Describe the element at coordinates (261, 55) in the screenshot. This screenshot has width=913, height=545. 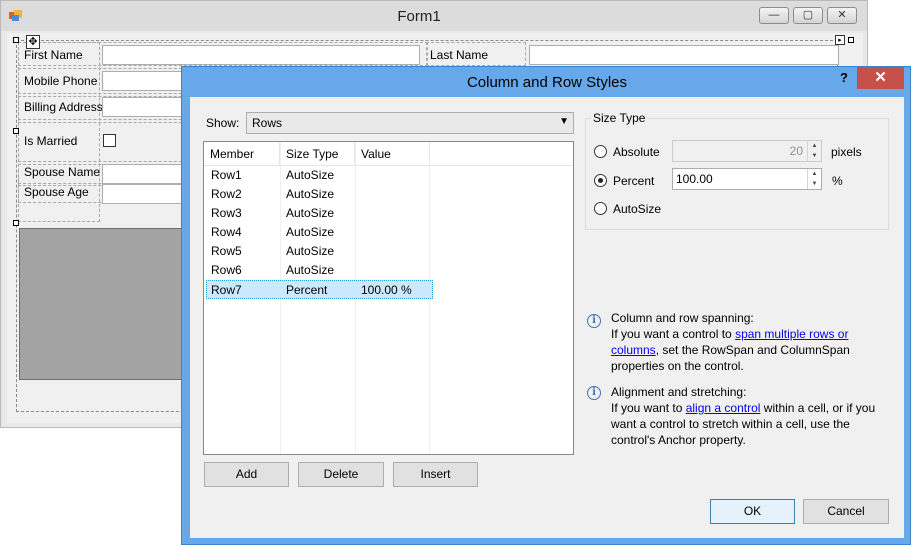
I see `first-name-textbox` at that location.